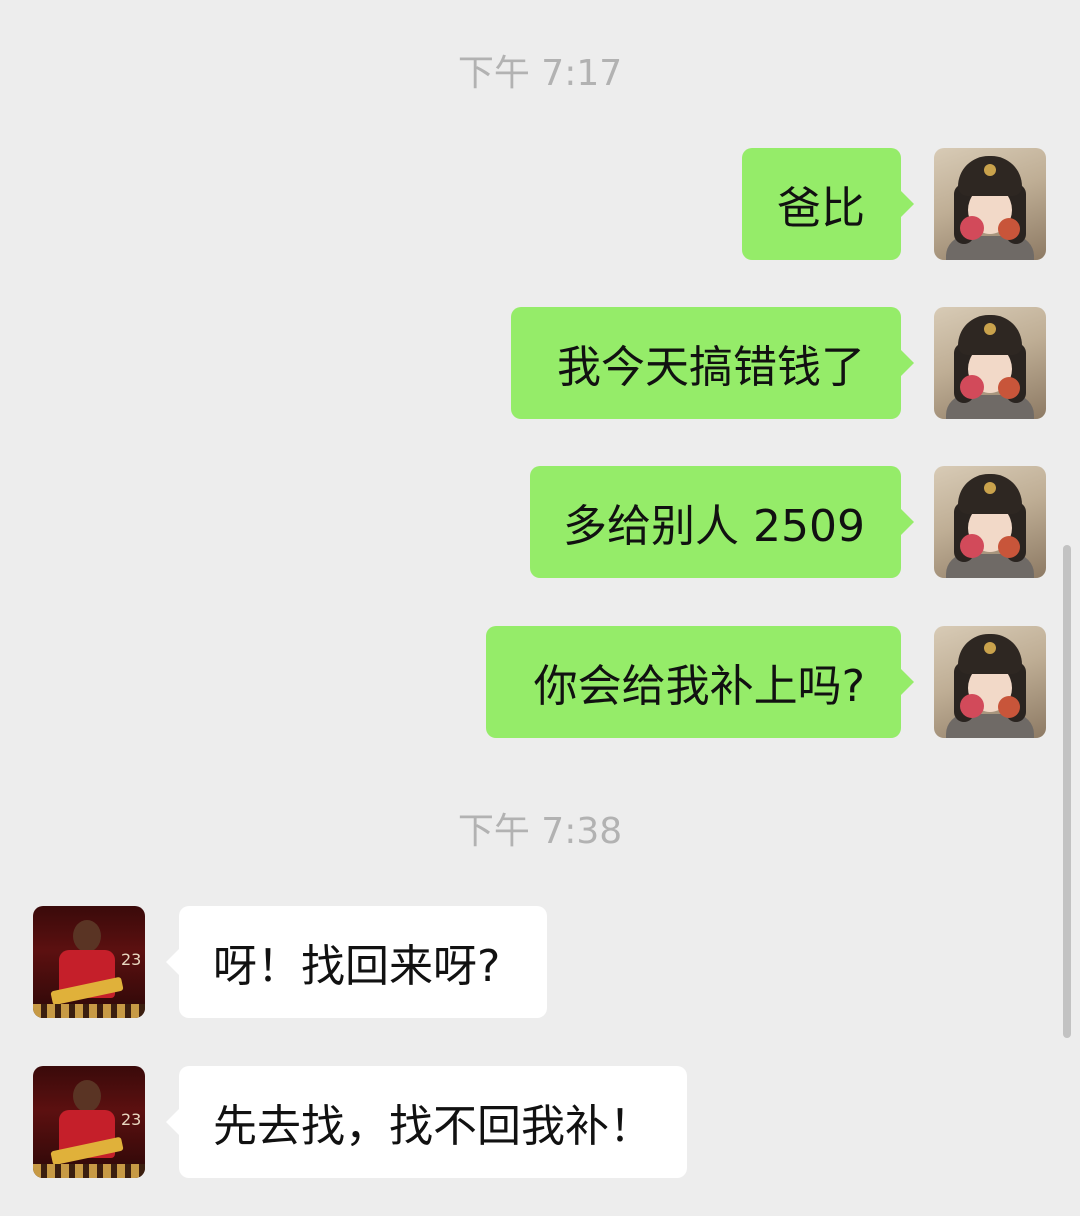  Describe the element at coordinates (540, 73) in the screenshot. I see `timestamp: 下午 7:17` at that location.